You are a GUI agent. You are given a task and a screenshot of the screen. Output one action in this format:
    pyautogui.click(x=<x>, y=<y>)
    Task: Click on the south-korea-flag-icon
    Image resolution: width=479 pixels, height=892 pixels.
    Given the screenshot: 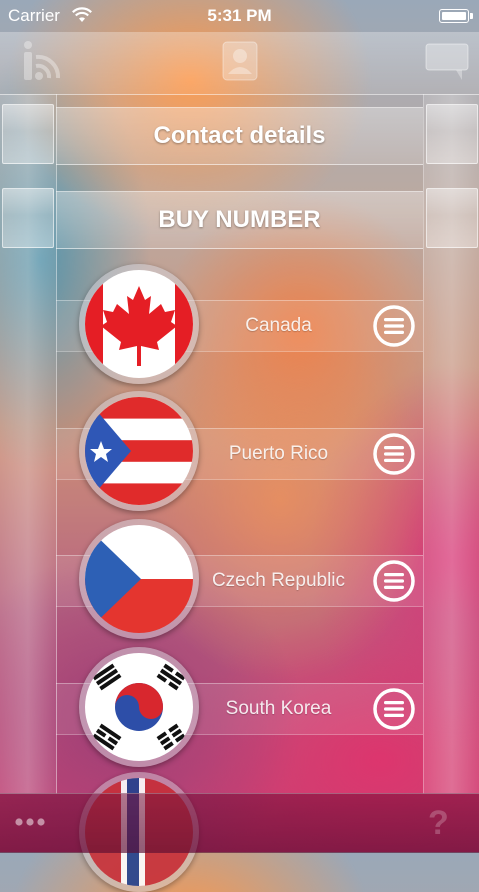 What is the action you would take?
    pyautogui.click(x=139, y=707)
    